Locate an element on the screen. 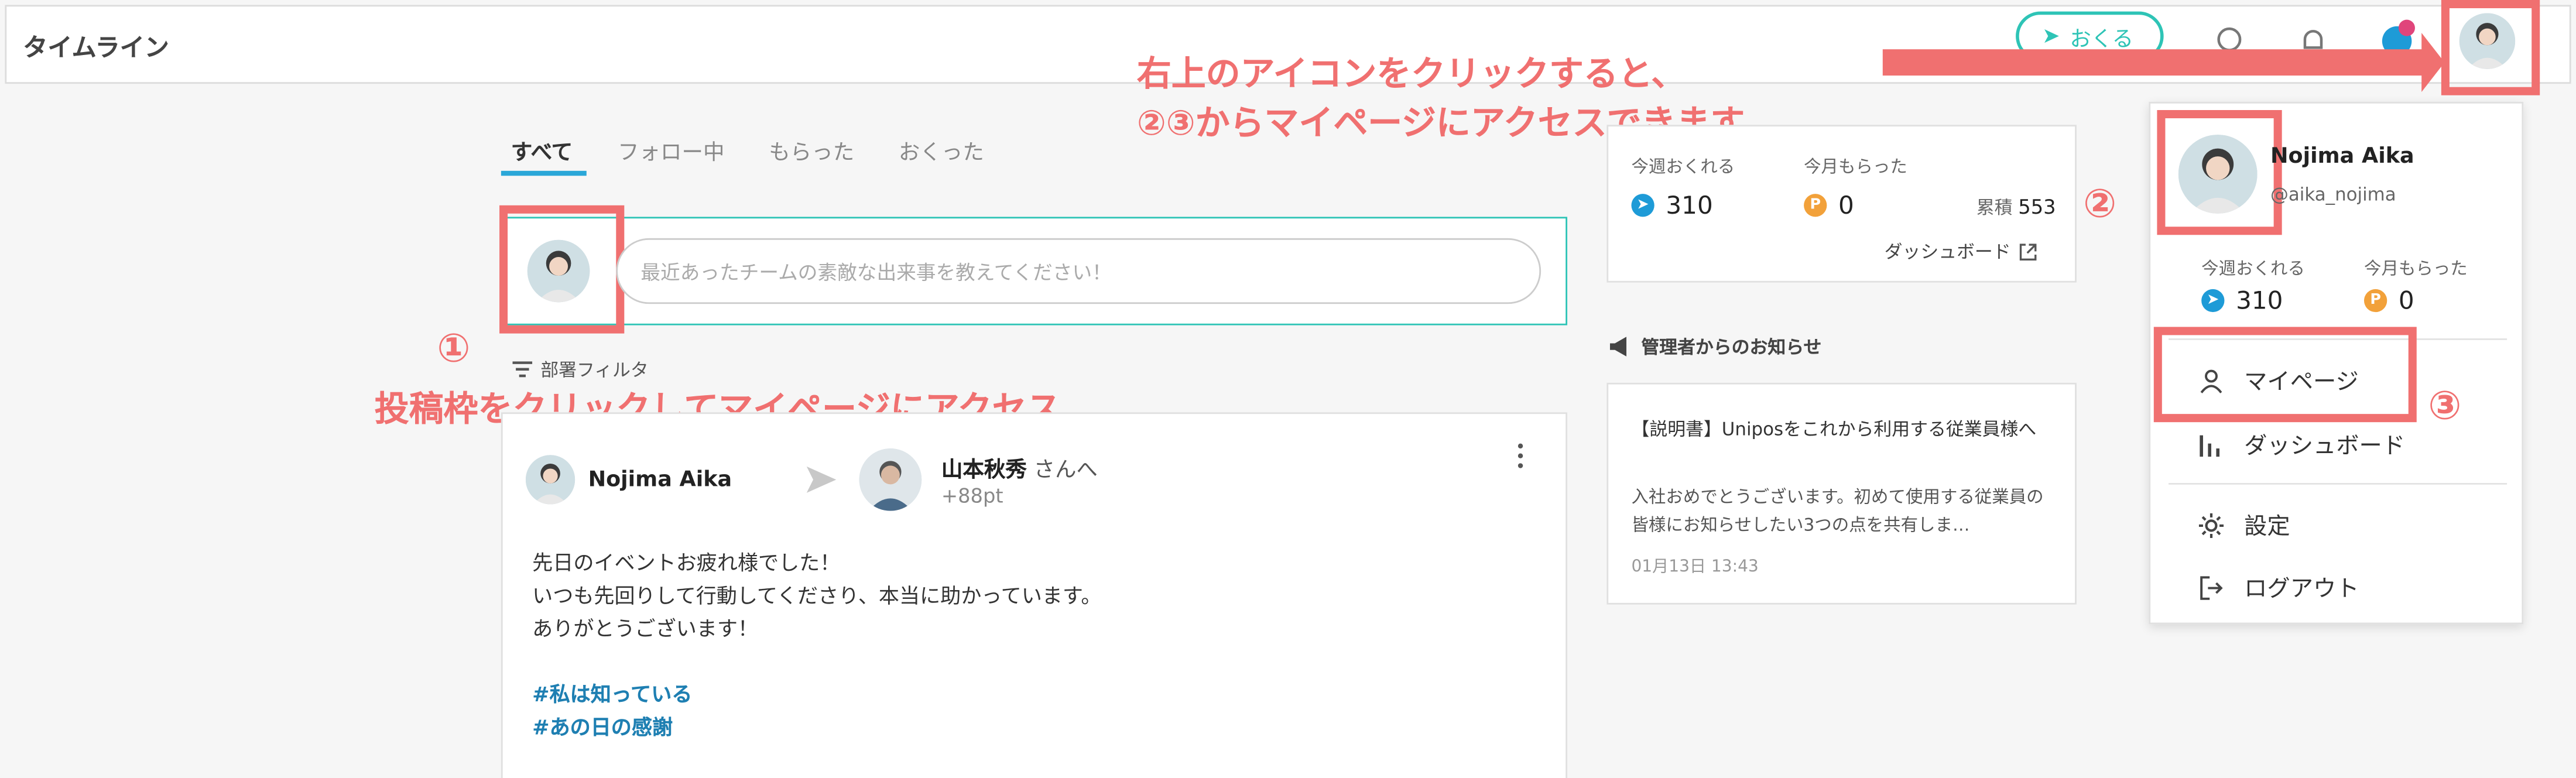 The width and height of the screenshot is (2576, 778). menu-item-label: ログアウト is located at coordinates (2301, 589).